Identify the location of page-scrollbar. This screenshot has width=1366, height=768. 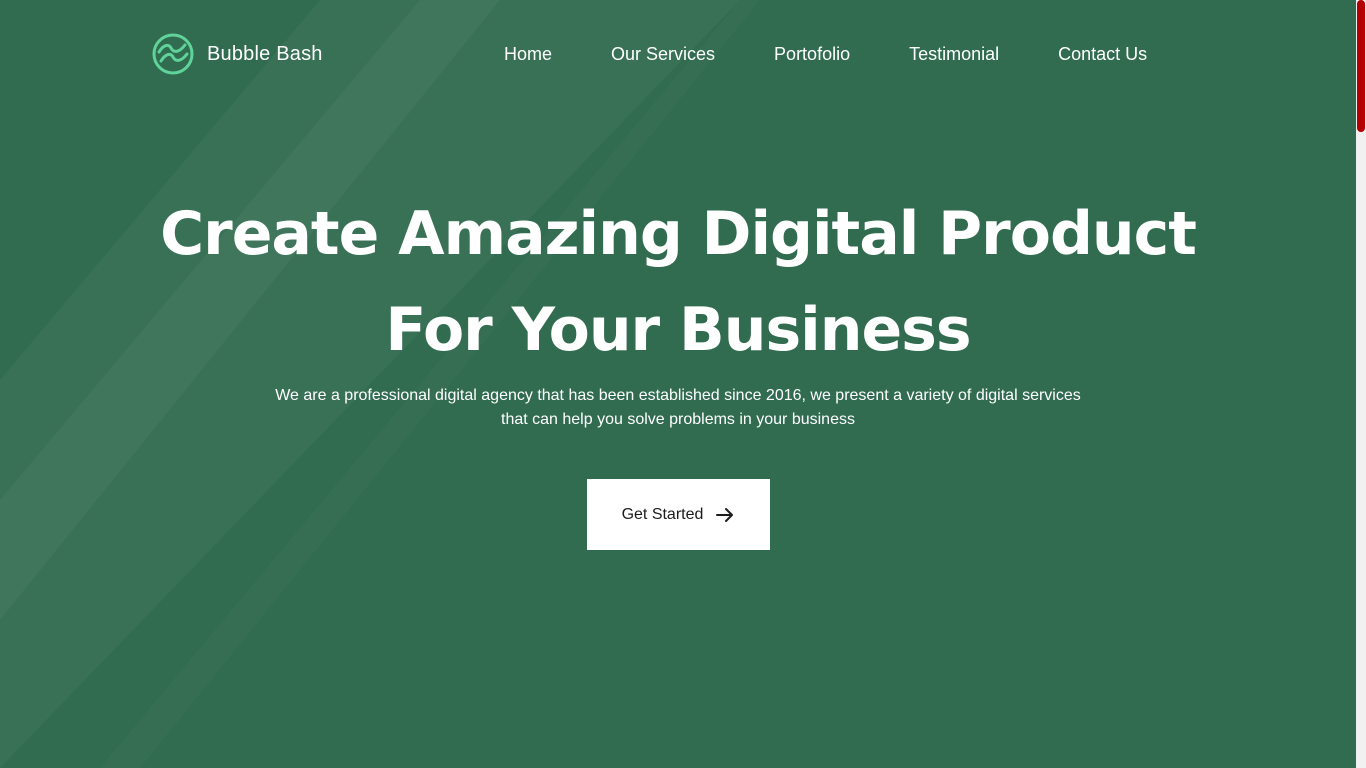
(1361, 384).